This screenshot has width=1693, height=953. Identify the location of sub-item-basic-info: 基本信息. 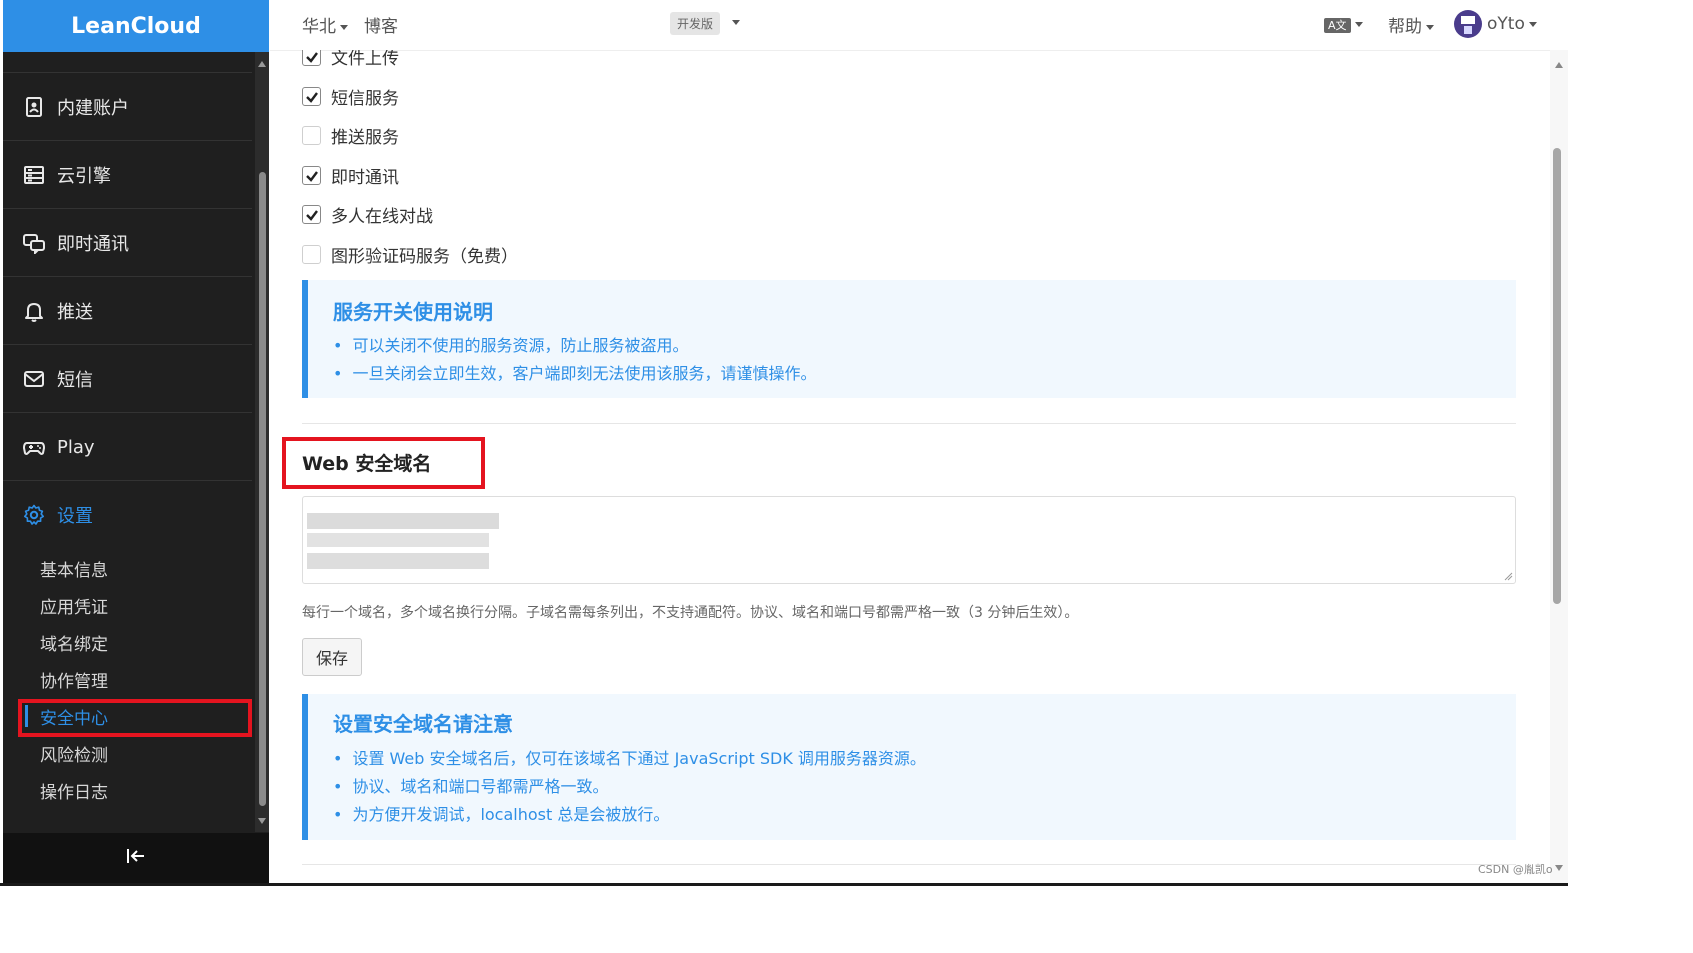
(127, 568).